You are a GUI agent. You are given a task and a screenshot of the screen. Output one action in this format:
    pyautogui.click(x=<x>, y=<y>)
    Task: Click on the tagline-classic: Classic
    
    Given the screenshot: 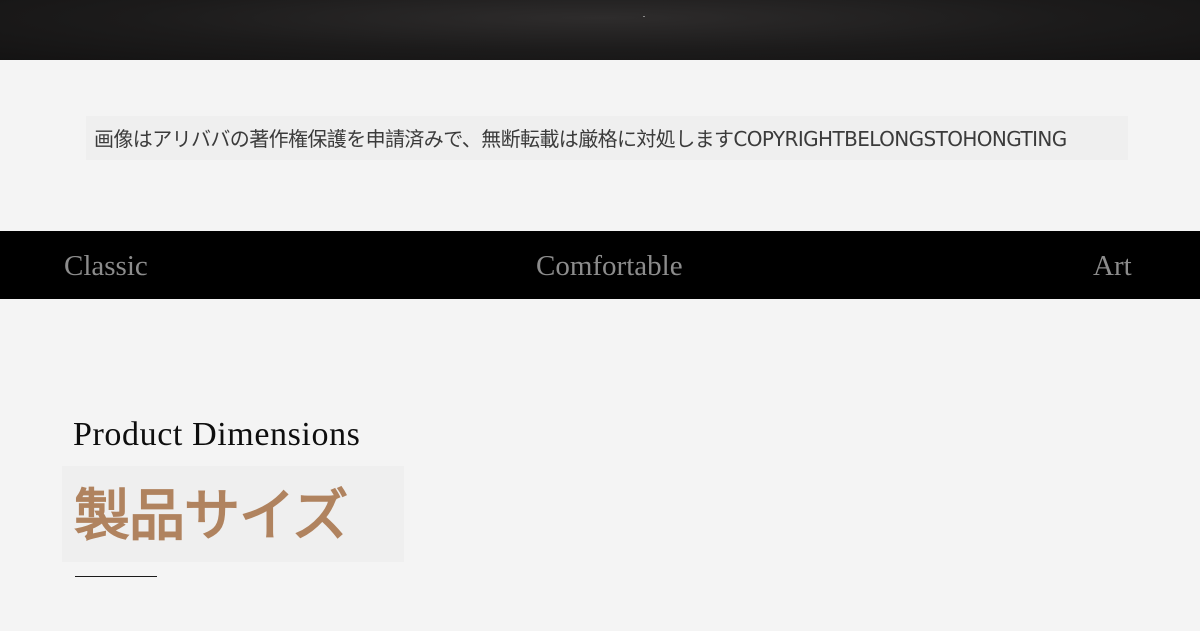 What is the action you would take?
    pyautogui.click(x=106, y=266)
    